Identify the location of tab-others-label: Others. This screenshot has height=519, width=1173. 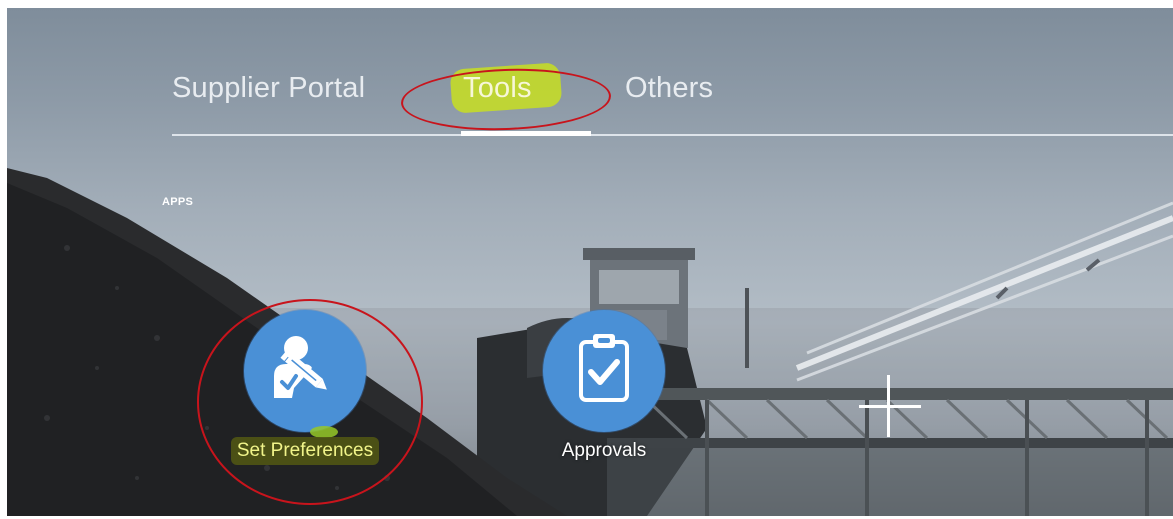
(669, 88).